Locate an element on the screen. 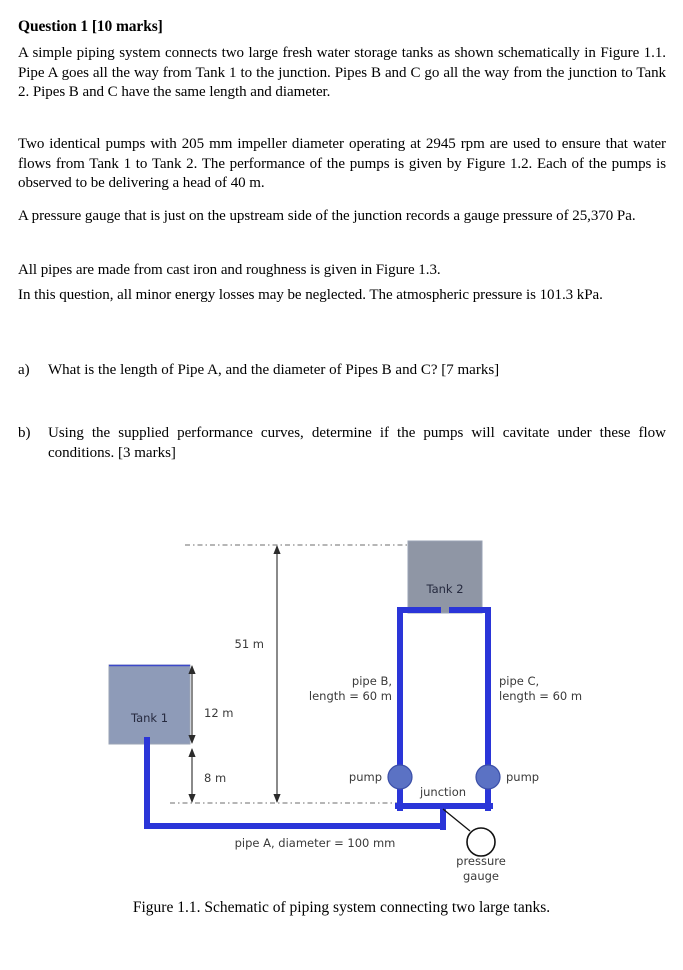 This screenshot has height=970, width=683. gauge-label-line1: pressure is located at coordinates (481, 861).